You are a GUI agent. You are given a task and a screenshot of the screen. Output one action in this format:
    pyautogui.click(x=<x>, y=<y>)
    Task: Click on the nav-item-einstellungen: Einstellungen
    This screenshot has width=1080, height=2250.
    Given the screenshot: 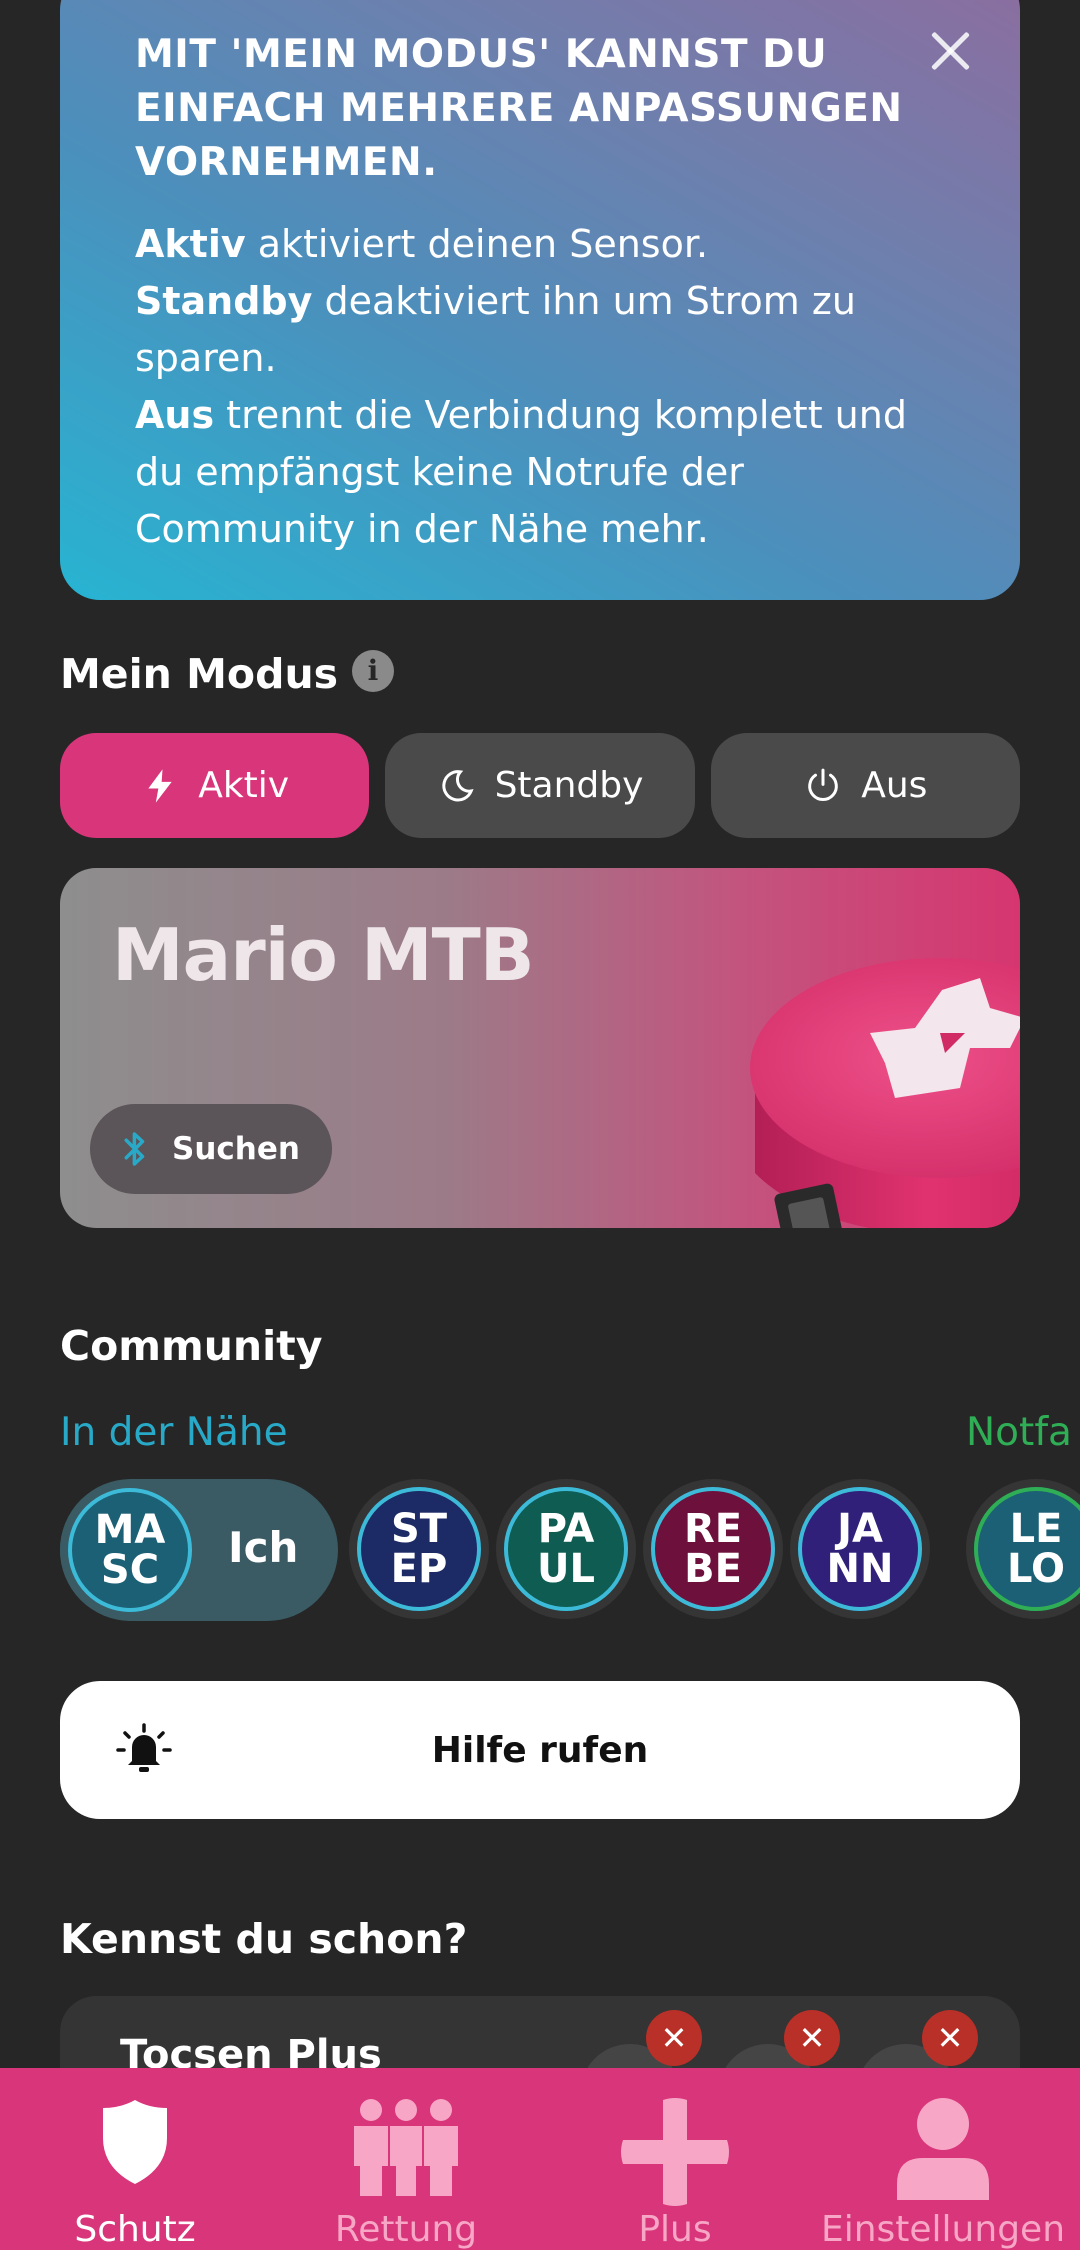 What is the action you would take?
    pyautogui.click(x=943, y=2159)
    